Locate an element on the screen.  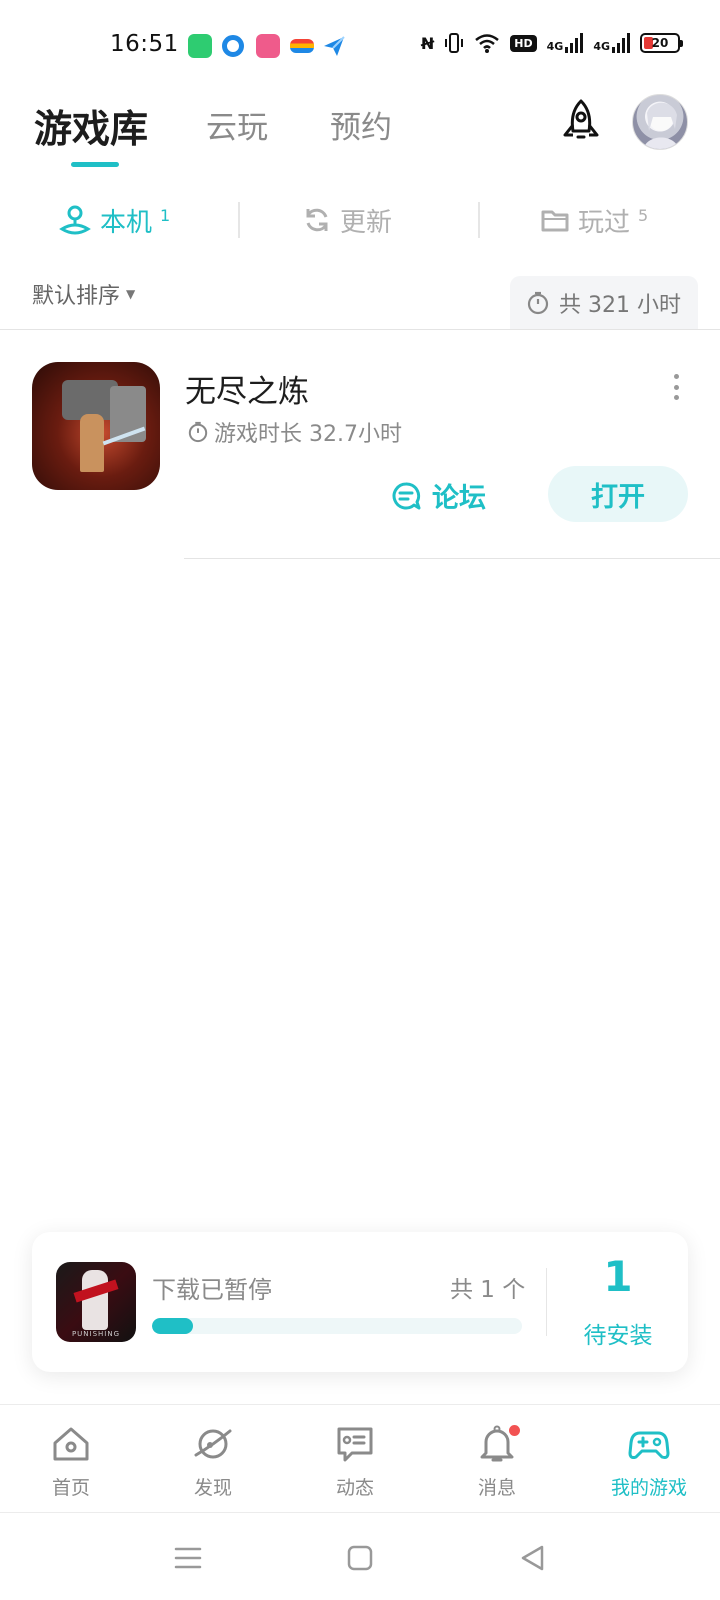
hd-icon: HD is located at coordinates (523, 43).